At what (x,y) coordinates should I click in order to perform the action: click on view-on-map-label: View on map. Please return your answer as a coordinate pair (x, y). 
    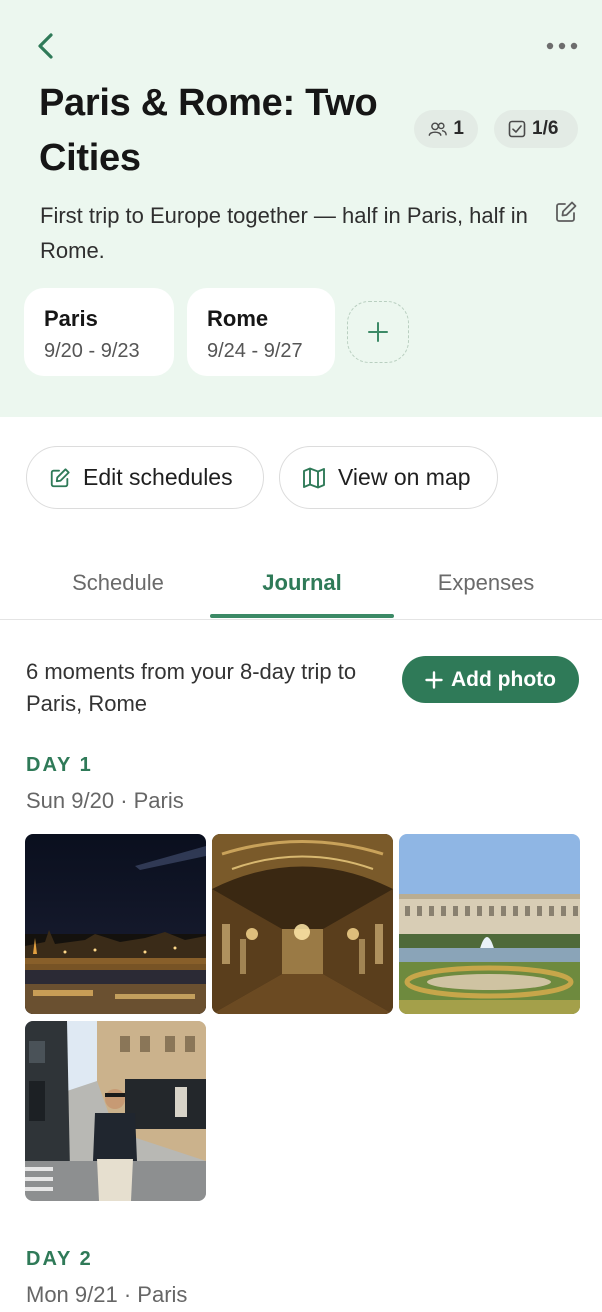
    Looking at the image, I should click on (404, 477).